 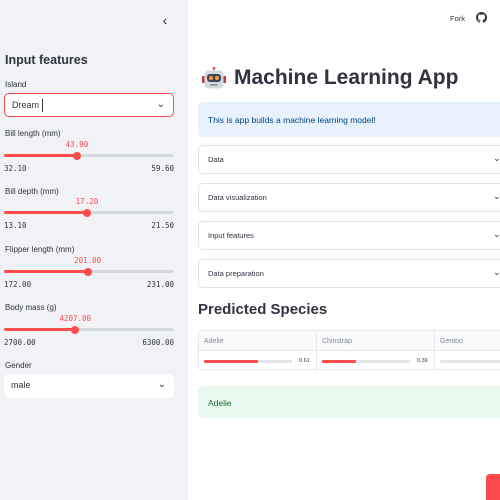 I want to click on slider-max: 6300.00, so click(x=158, y=342).